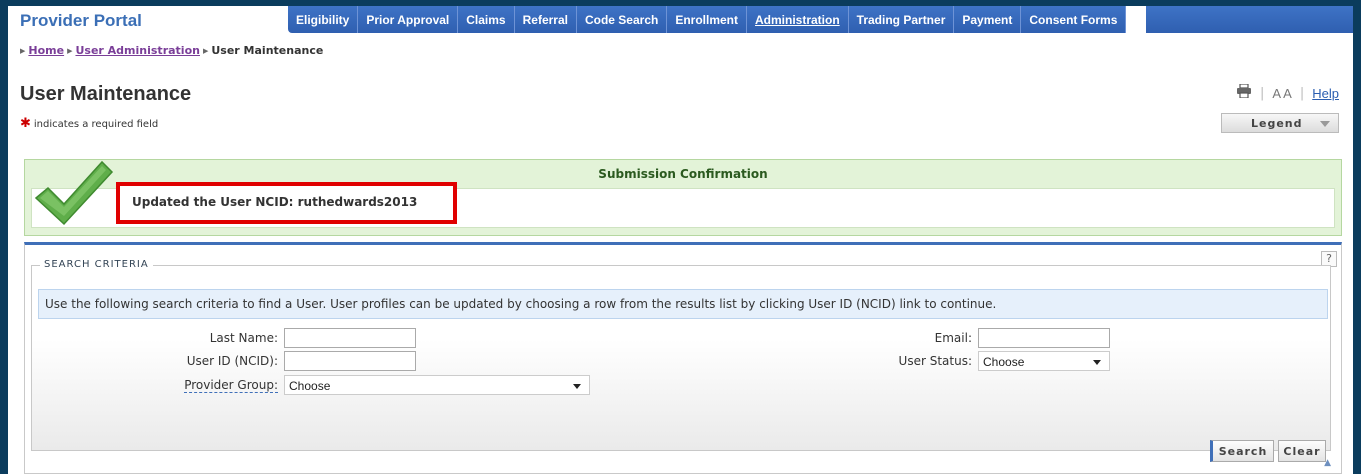  Describe the element at coordinates (681, 449) in the screenshot. I see `search-button-bar: Search Clear` at that location.